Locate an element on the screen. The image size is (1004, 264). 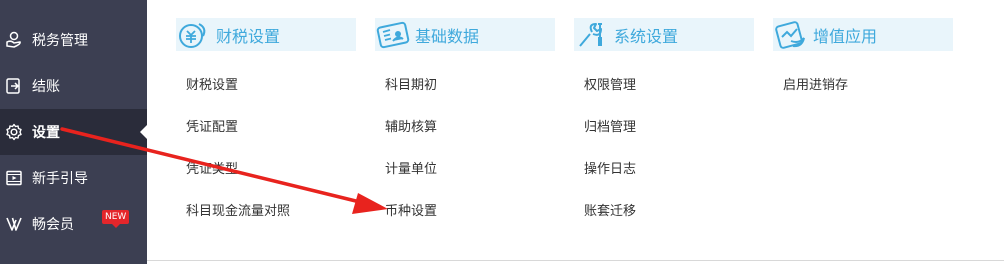
link-subject-opening: 科目期初 is located at coordinates (411, 83).